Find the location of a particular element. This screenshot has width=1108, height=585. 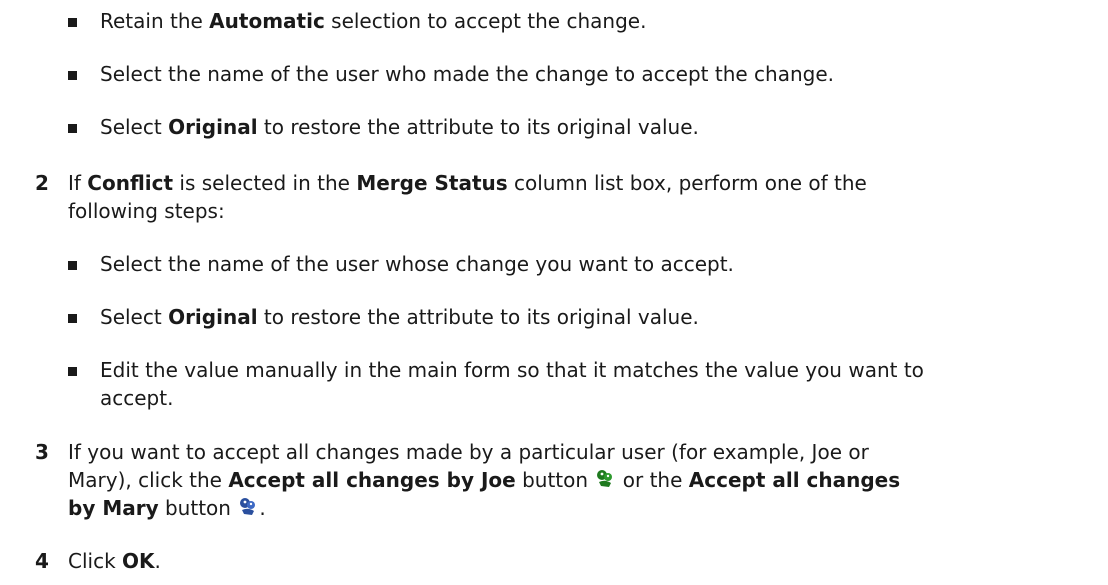

step-text: Click OK. is located at coordinates (583, 561).